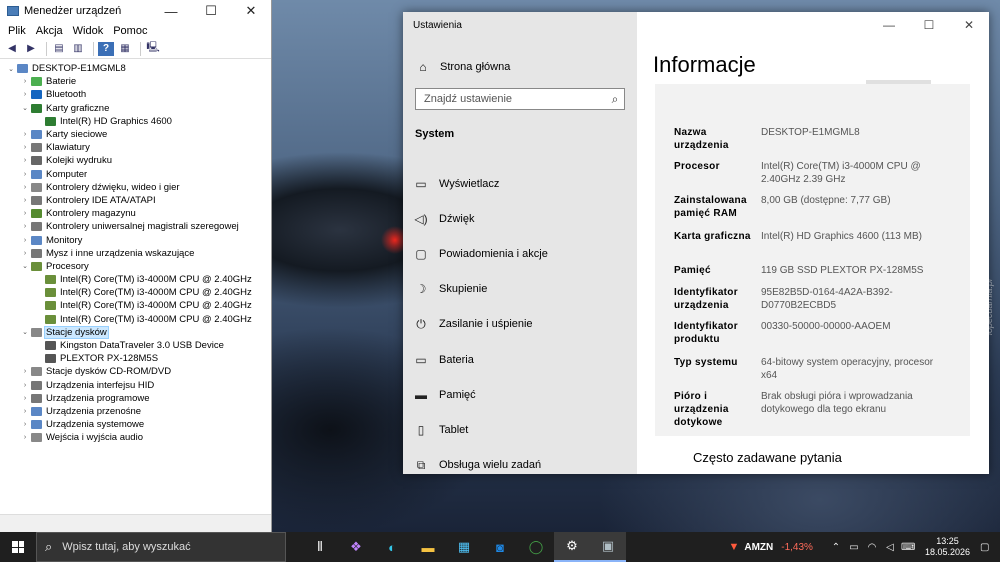  I want to click on menu-file: Plik, so click(17, 31).